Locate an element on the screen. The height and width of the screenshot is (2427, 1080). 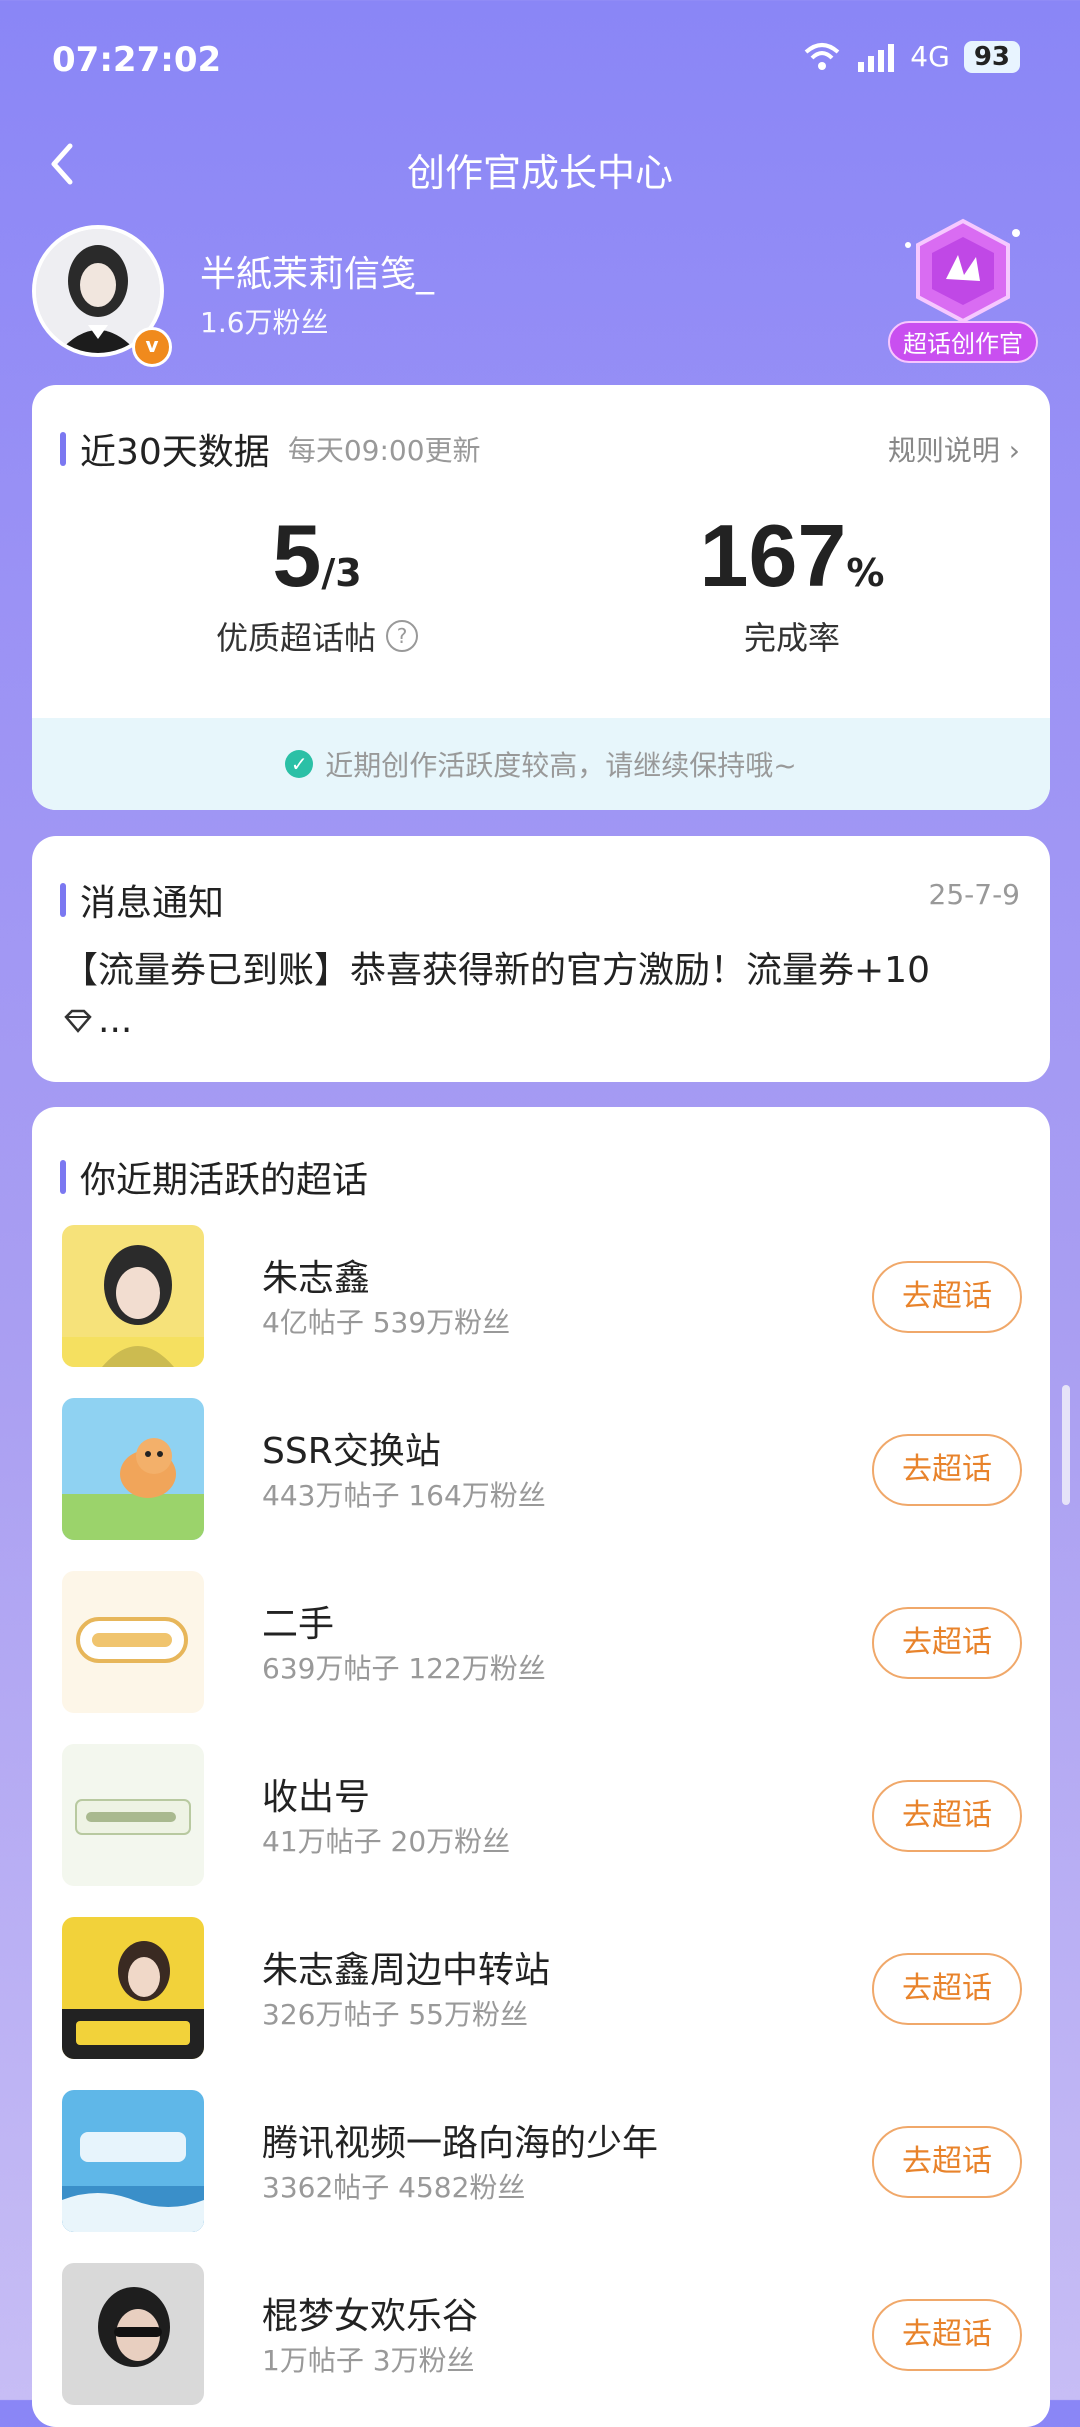
topic-row: 朱志鑫 4亿帖子 539万粉丝 去超话 is located at coordinates (542, 1300).